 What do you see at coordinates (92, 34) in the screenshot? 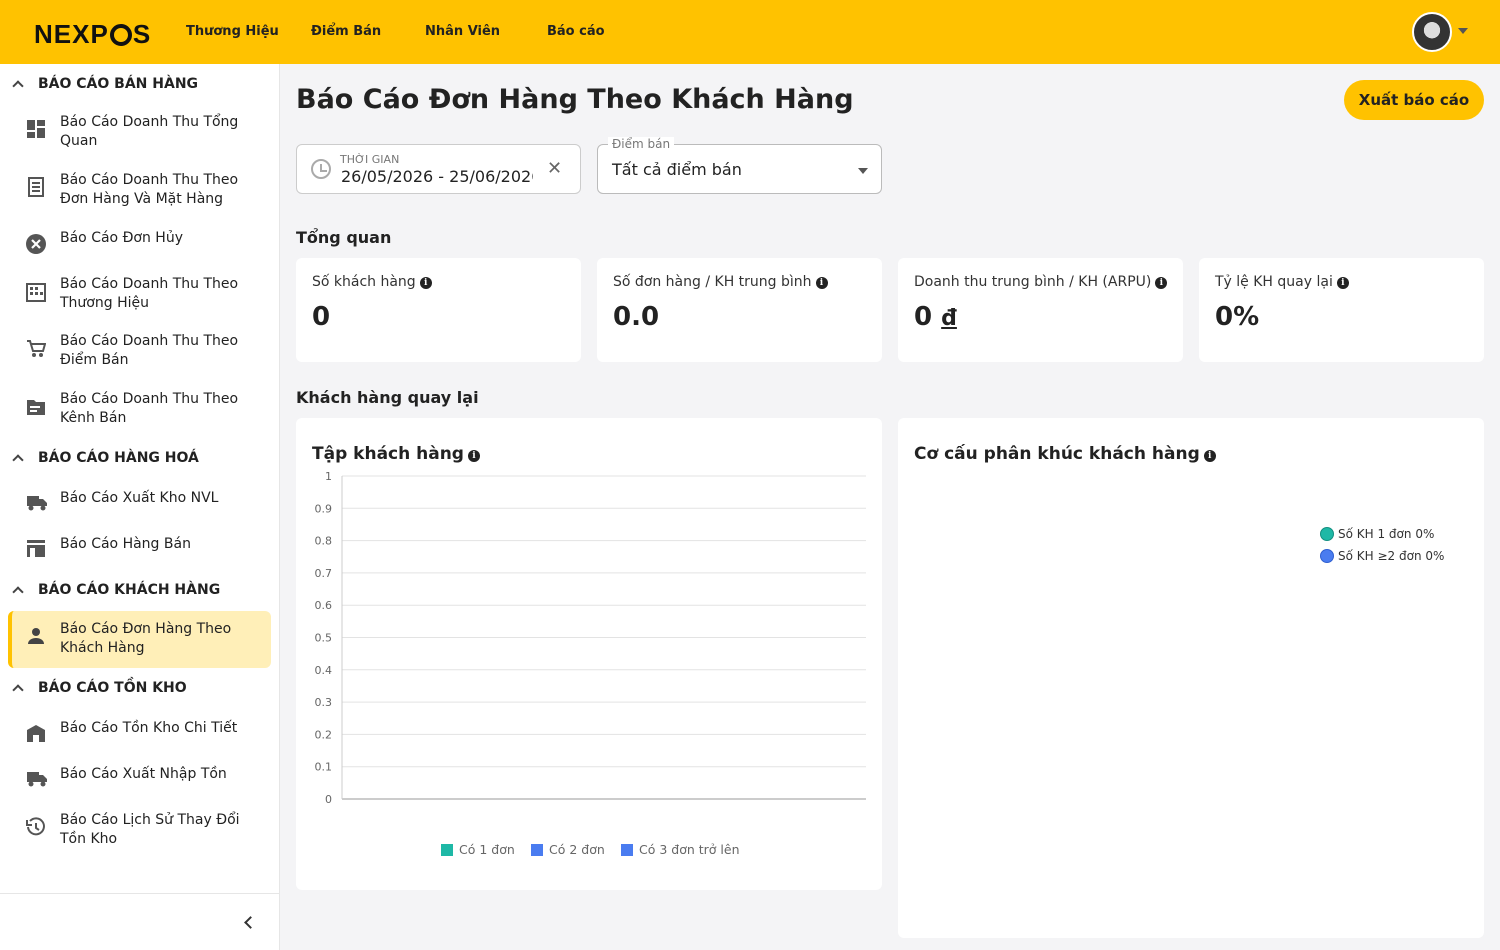
I see `nexpos-logo: NEXP S` at bounding box center [92, 34].